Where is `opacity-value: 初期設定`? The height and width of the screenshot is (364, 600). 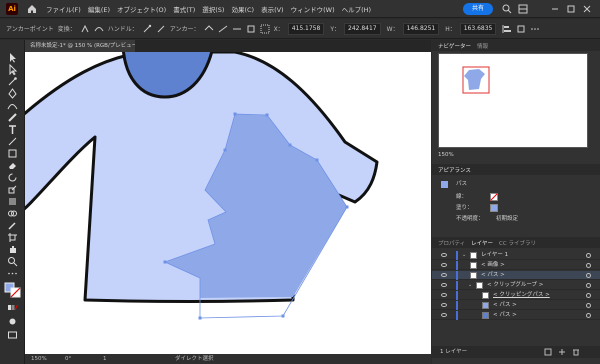 opacity-value: 初期設定 is located at coordinates (507, 219).